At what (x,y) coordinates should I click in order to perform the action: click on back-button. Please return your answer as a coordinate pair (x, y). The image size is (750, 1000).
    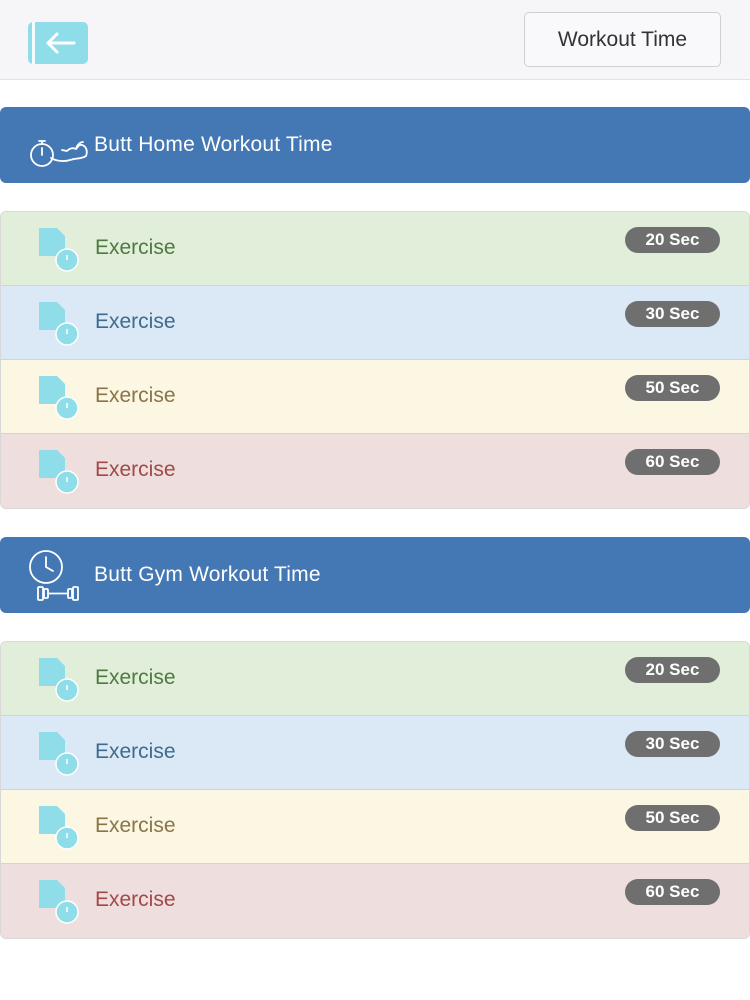
    Looking at the image, I should click on (58, 43).